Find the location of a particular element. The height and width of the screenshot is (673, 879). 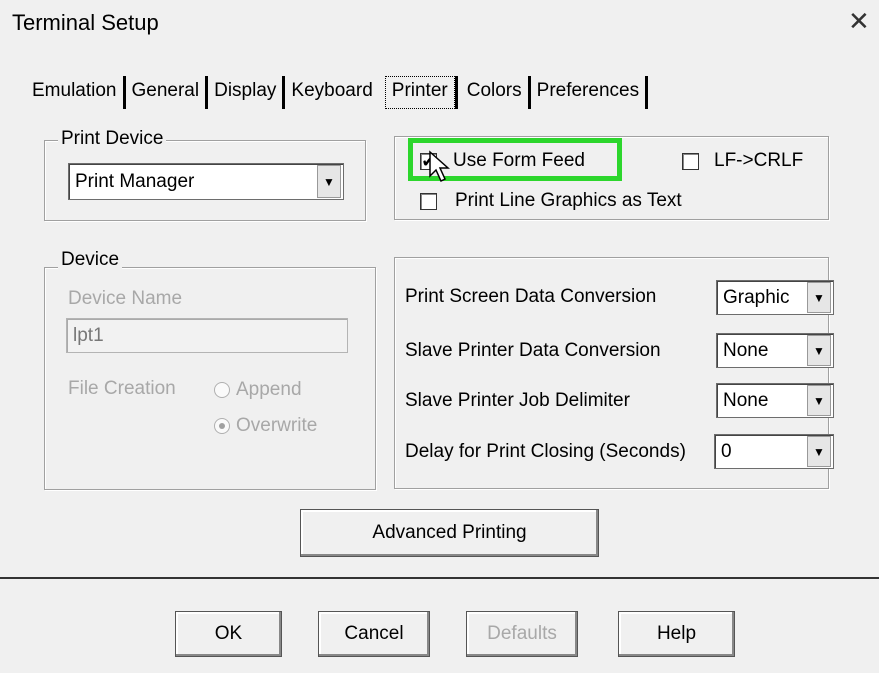

tab-keyboard: Keyboard is located at coordinates (331, 92).